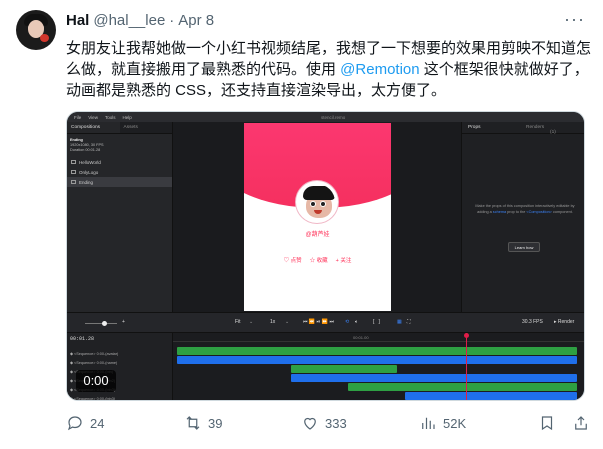  What do you see at coordinates (119, 182) in the screenshot?
I see `composition-item-selected: Ending` at bounding box center [119, 182].